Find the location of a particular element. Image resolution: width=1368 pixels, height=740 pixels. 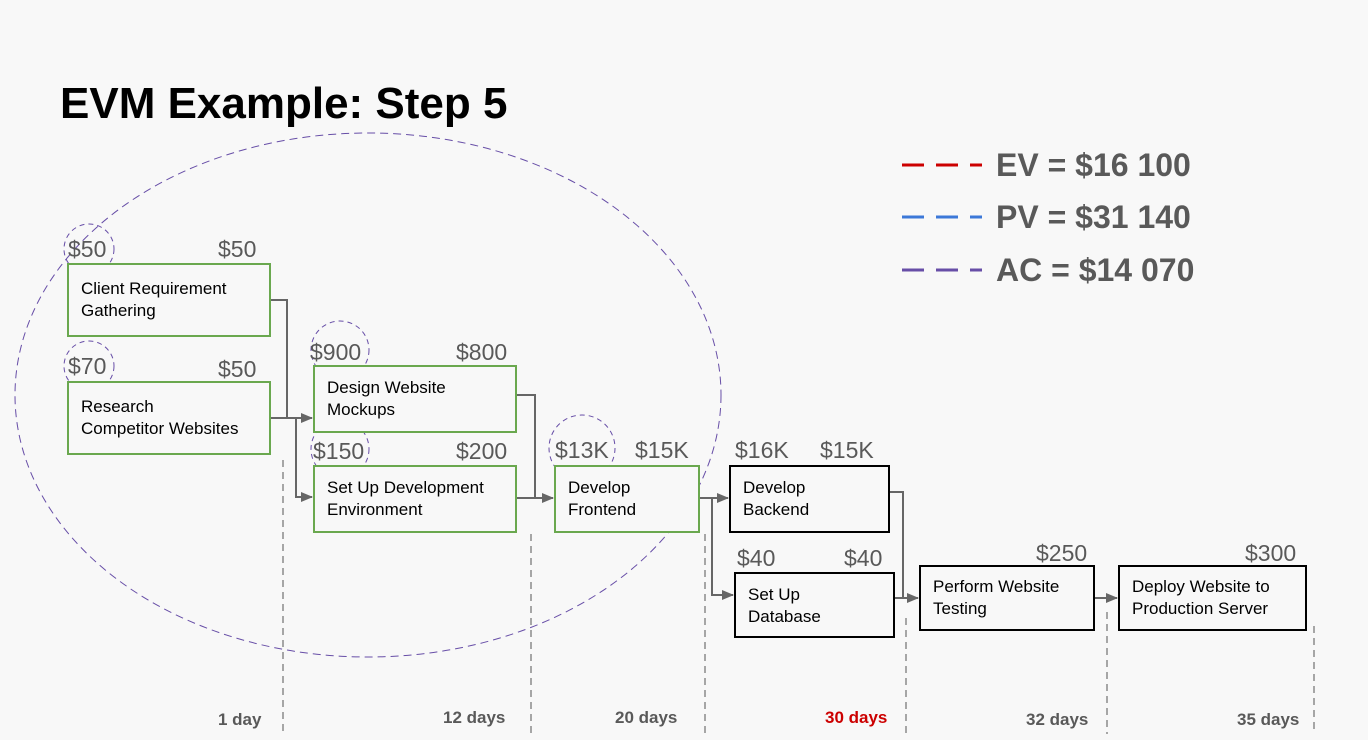

task-name-line: Testing is located at coordinates (960, 608).